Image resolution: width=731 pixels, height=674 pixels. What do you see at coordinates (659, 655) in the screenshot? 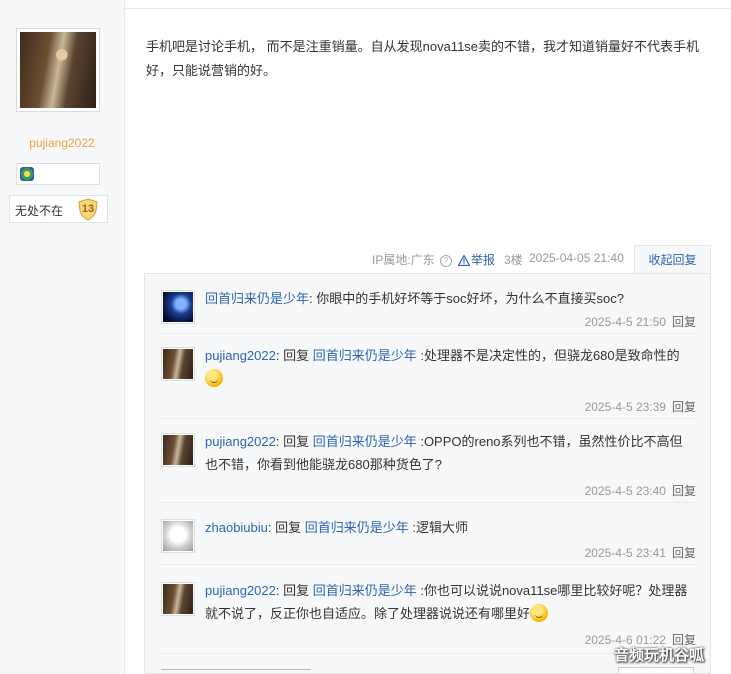
I see `watermark: 音频玩机谷呱` at bounding box center [659, 655].